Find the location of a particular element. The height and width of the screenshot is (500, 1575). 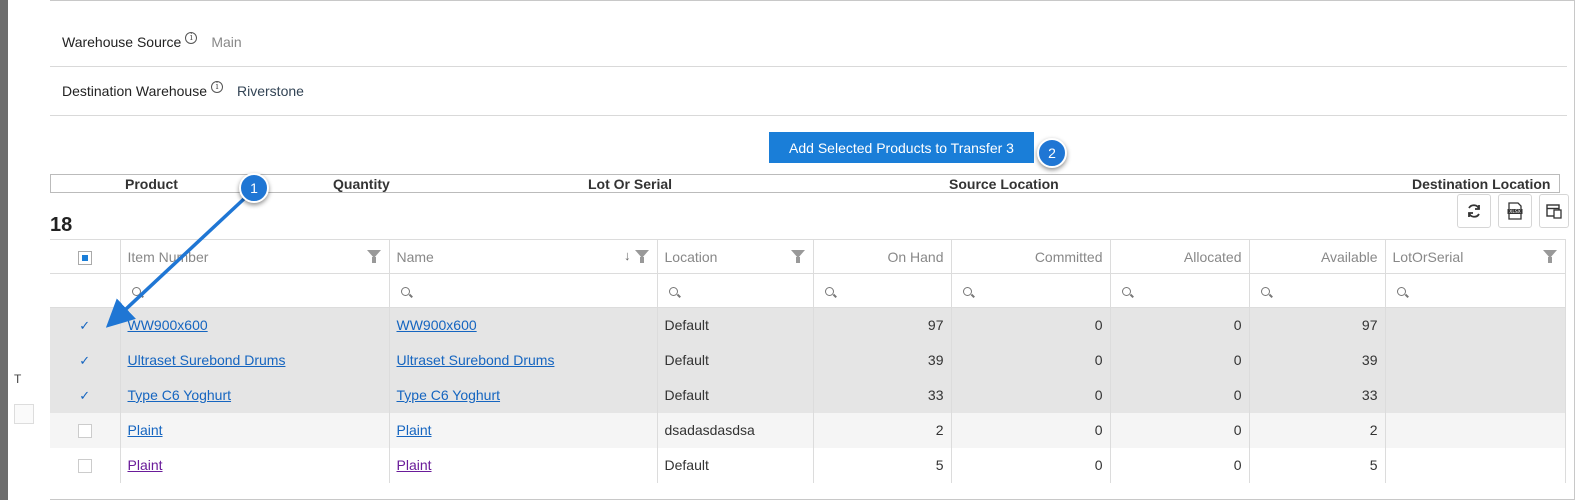

col-header-name: Name ↓ is located at coordinates (523, 256).